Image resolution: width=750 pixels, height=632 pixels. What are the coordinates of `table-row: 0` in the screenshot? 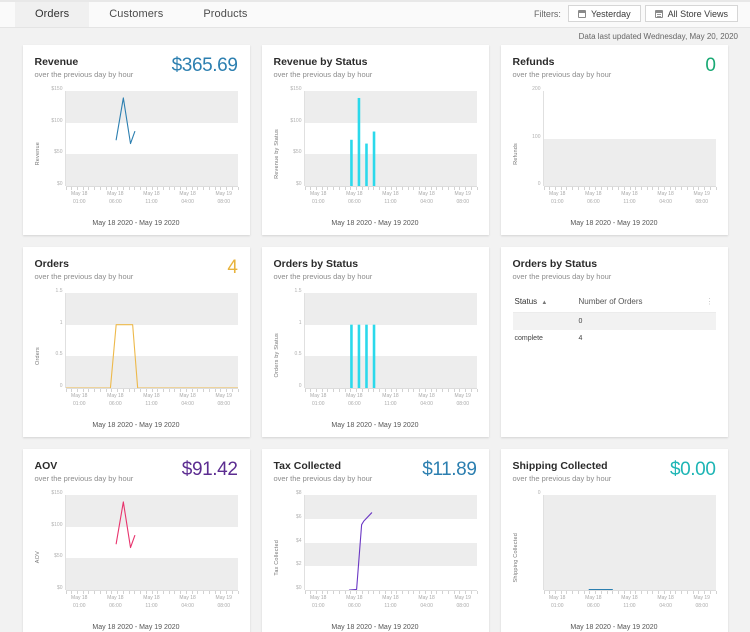 It's located at (614, 321).